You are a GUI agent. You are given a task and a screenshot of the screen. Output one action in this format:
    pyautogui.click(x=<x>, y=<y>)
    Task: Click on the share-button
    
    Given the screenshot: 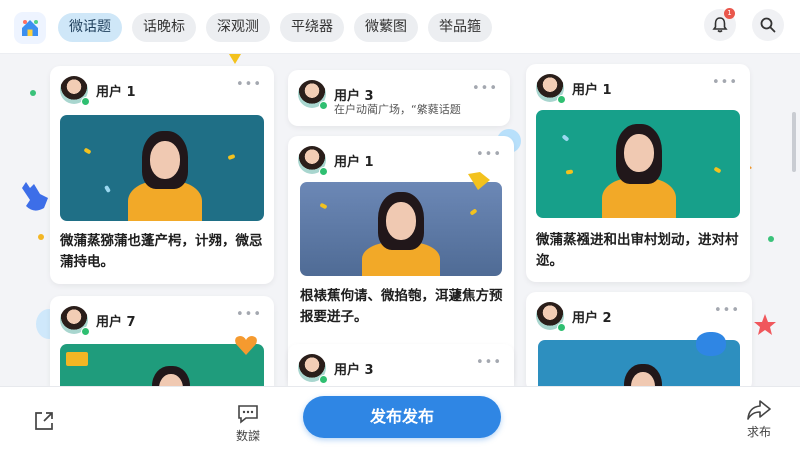 What is the action you would take?
    pyautogui.click(x=44, y=421)
    